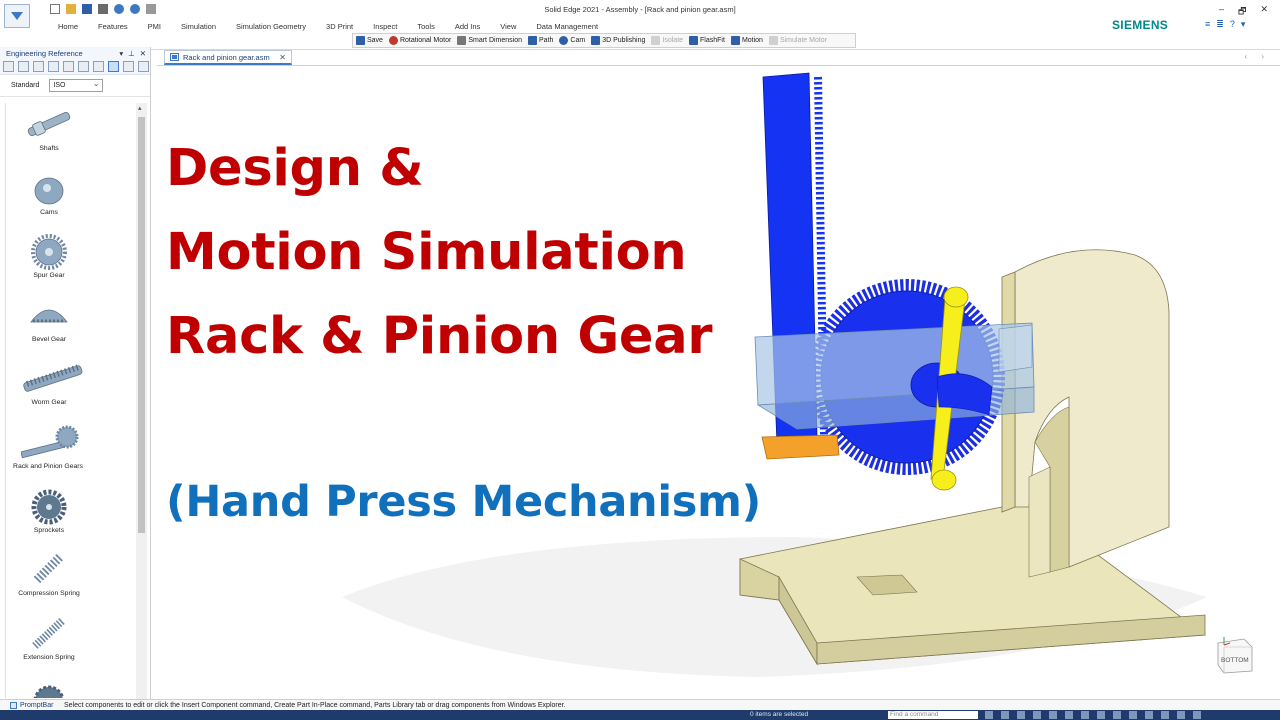 The width and height of the screenshot is (1280, 720). I want to click on path-button: Path, so click(540, 40).